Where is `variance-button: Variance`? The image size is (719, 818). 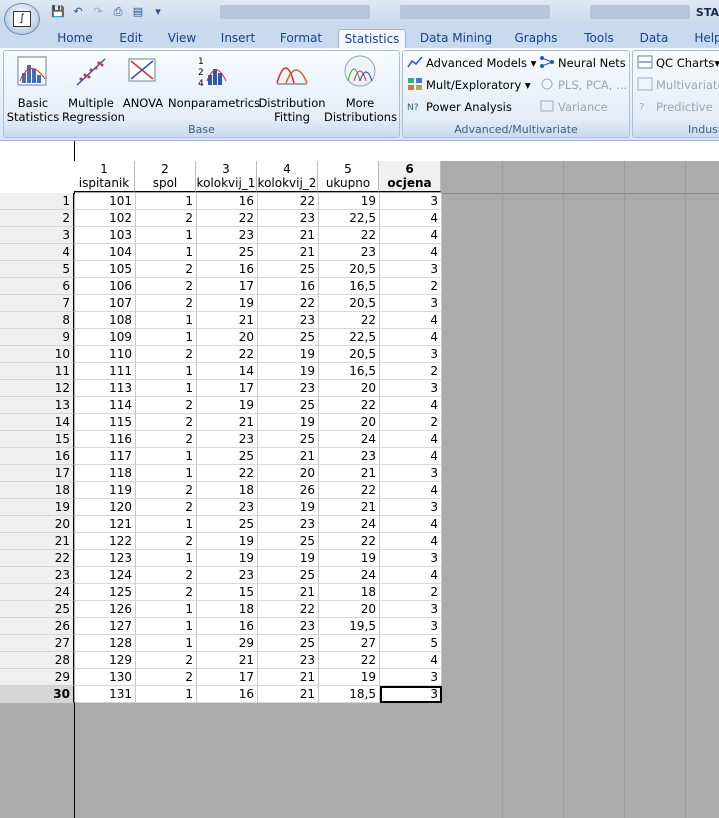
variance-button: Variance is located at coordinates (573, 107).